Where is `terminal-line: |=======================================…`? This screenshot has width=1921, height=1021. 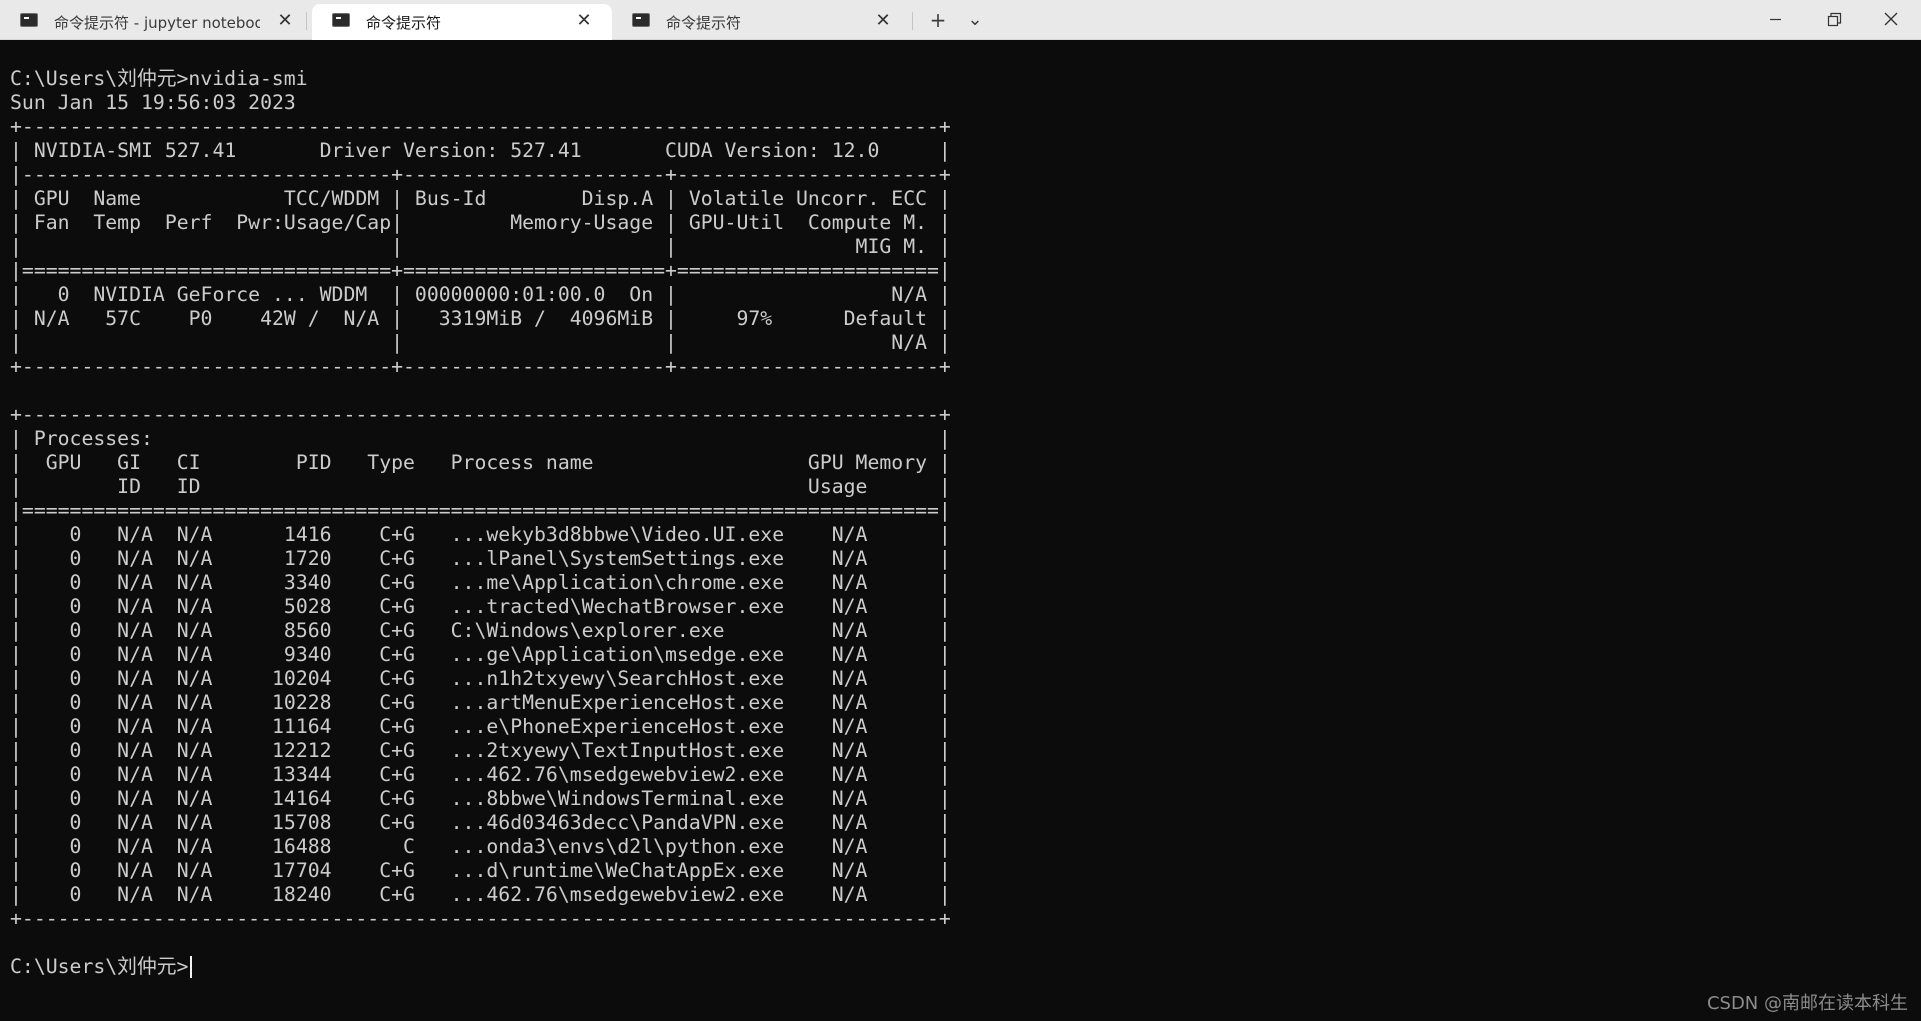
terminal-line: |=======================================… is located at coordinates (480, 510).